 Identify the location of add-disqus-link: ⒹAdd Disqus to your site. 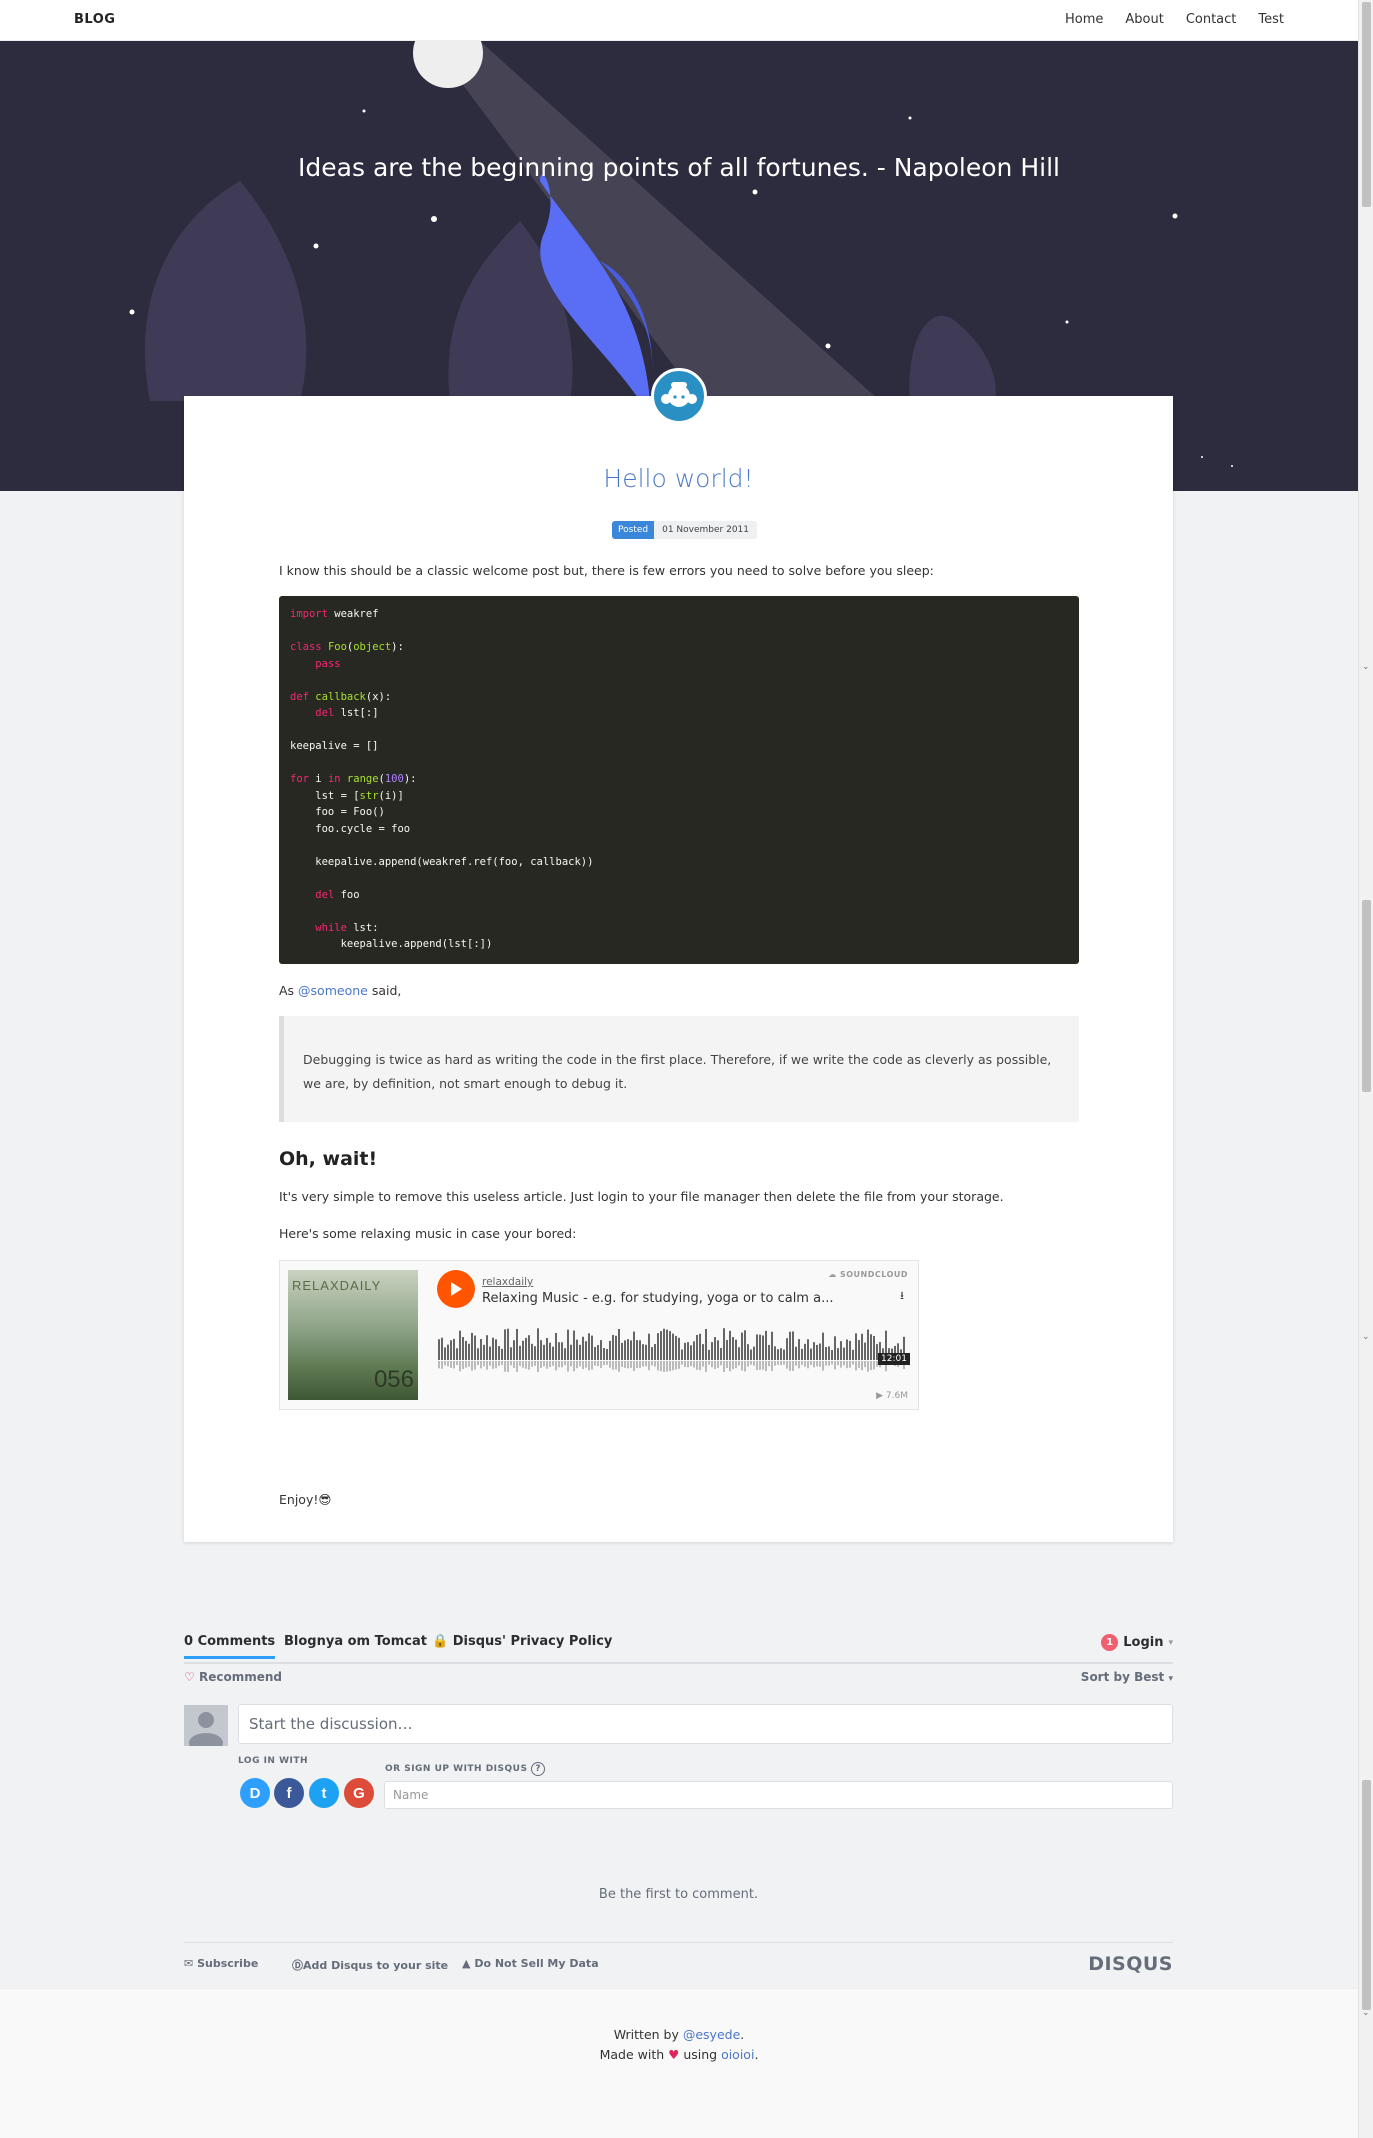
(370, 1965).